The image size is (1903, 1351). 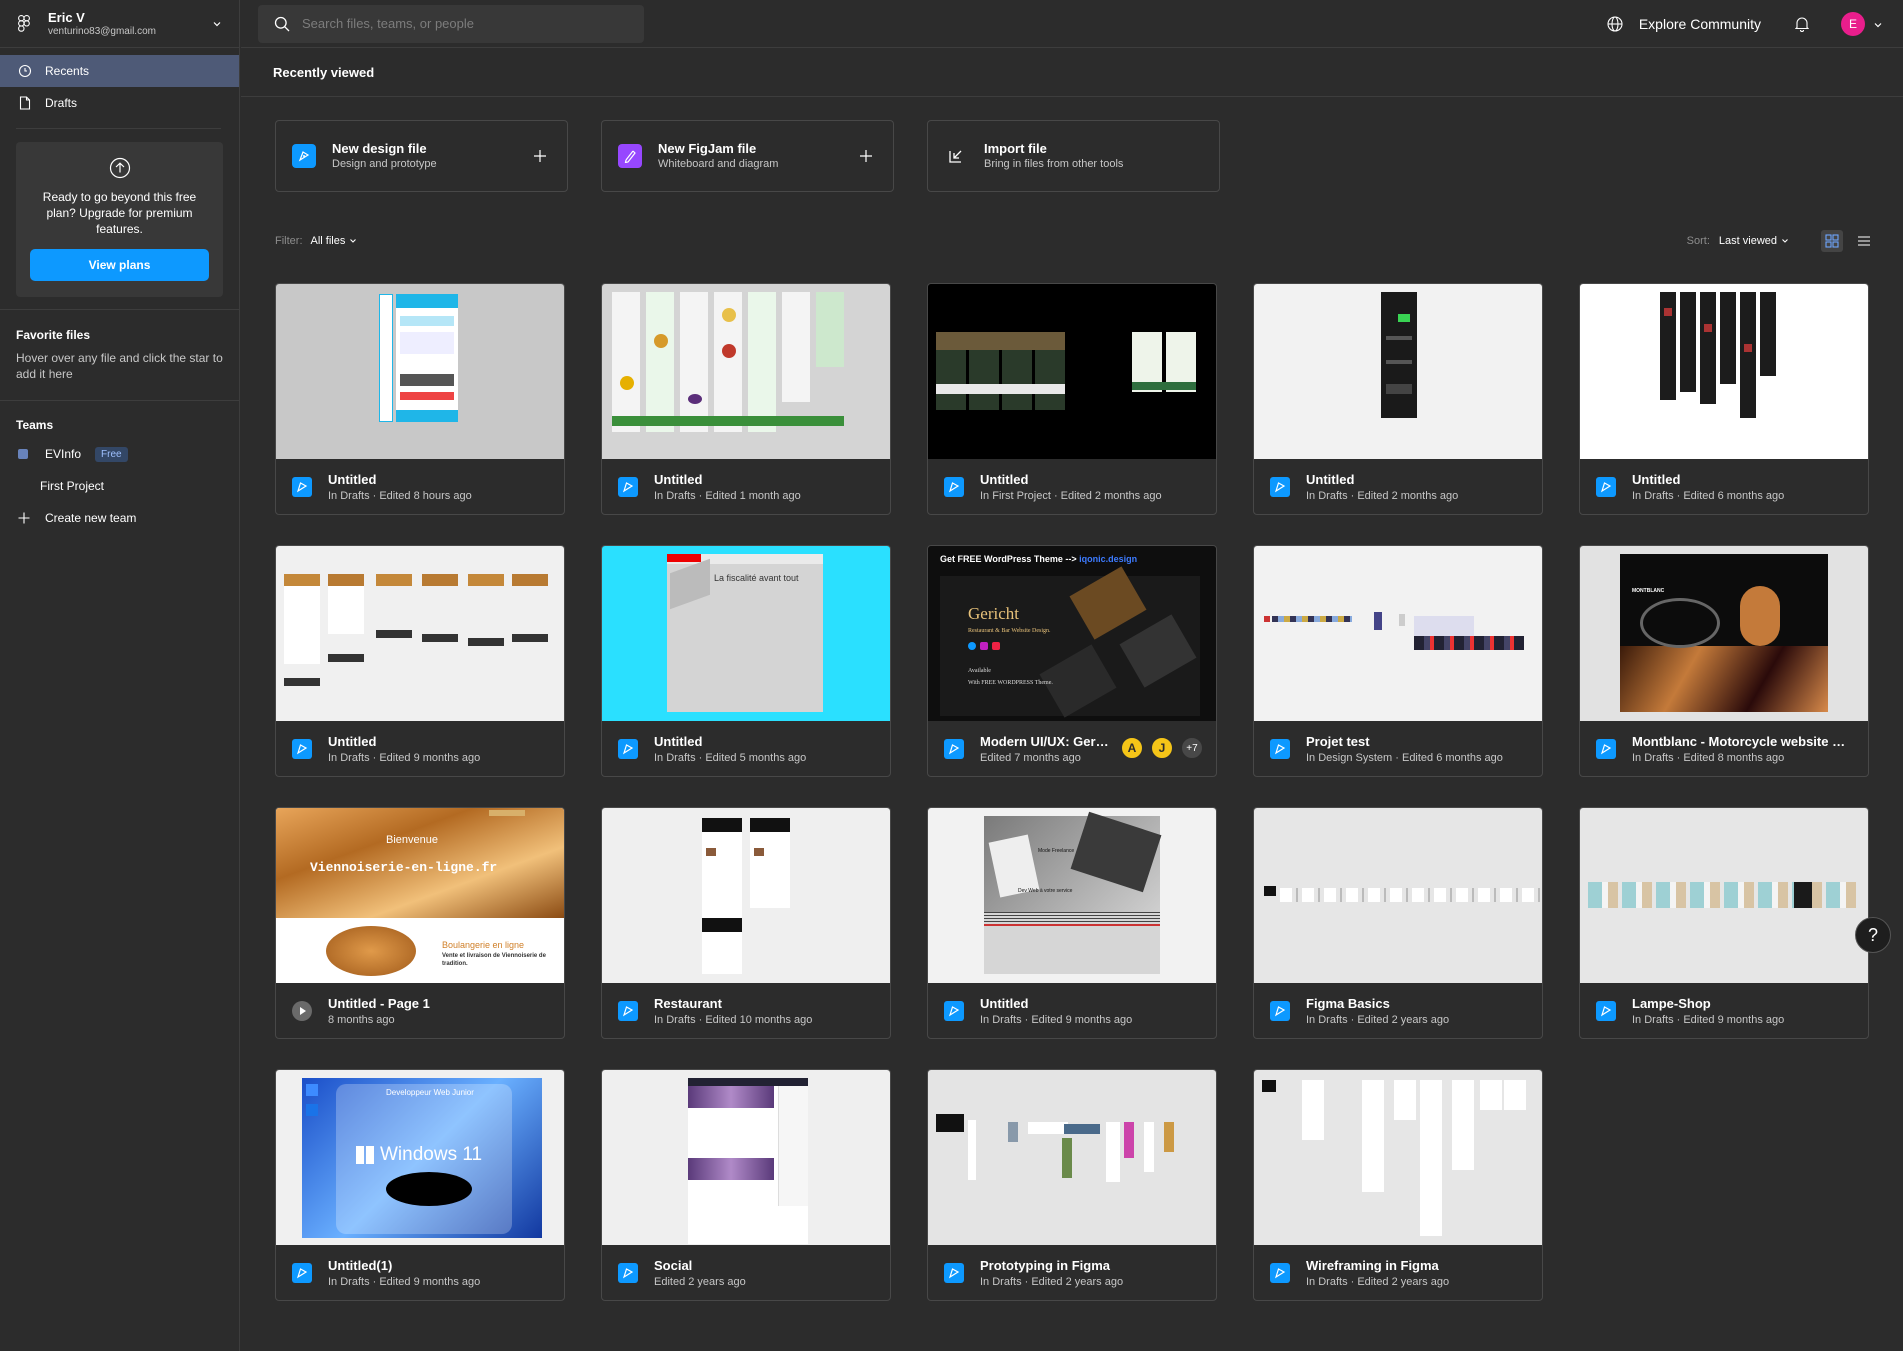 I want to click on file-title: Untitled(1), so click(x=360, y=1265).